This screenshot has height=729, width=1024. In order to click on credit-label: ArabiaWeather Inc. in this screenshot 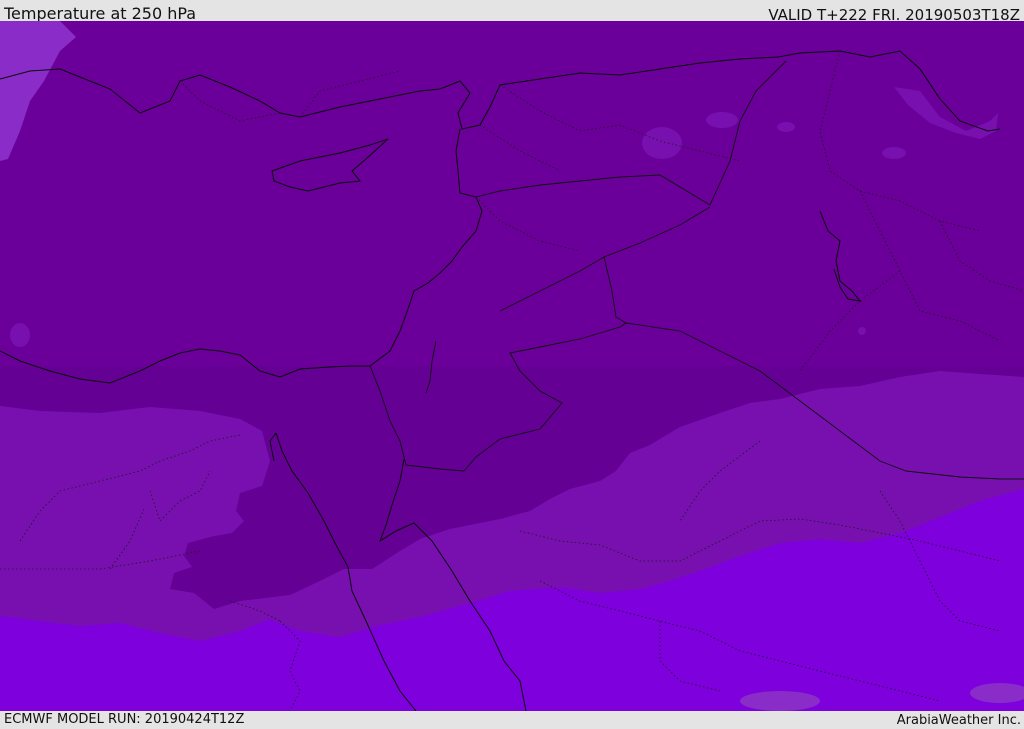, I will do `click(958, 720)`.